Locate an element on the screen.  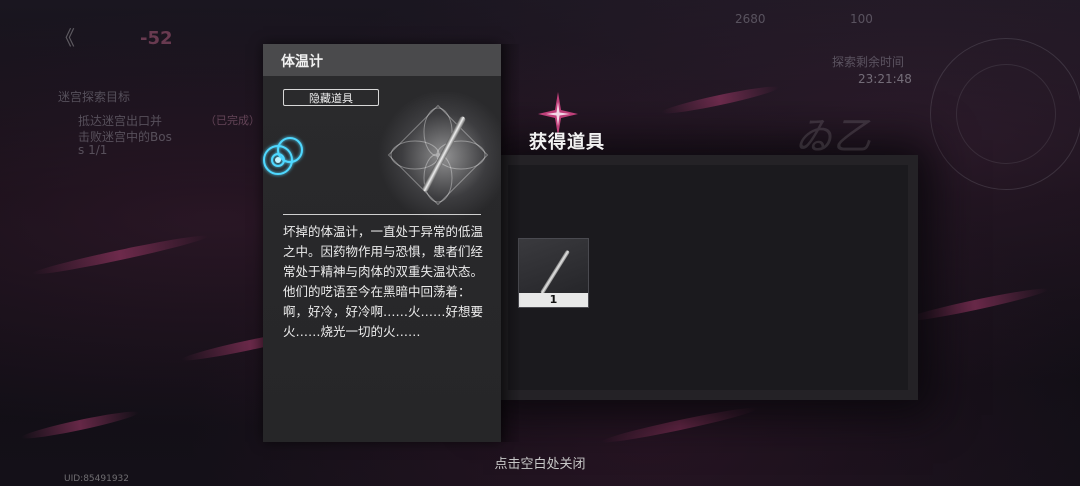
reward-title: 获得道具 is located at coordinates (567, 142).